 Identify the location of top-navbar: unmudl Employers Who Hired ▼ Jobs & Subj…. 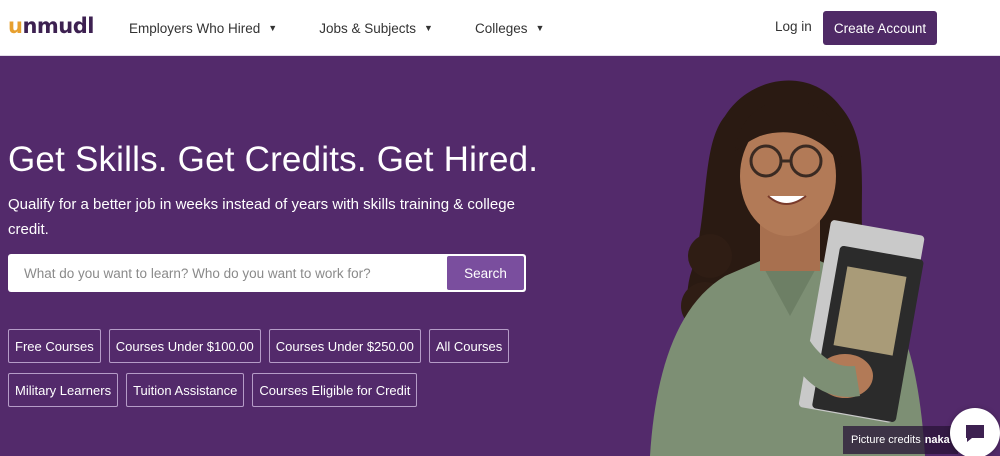
(500, 28).